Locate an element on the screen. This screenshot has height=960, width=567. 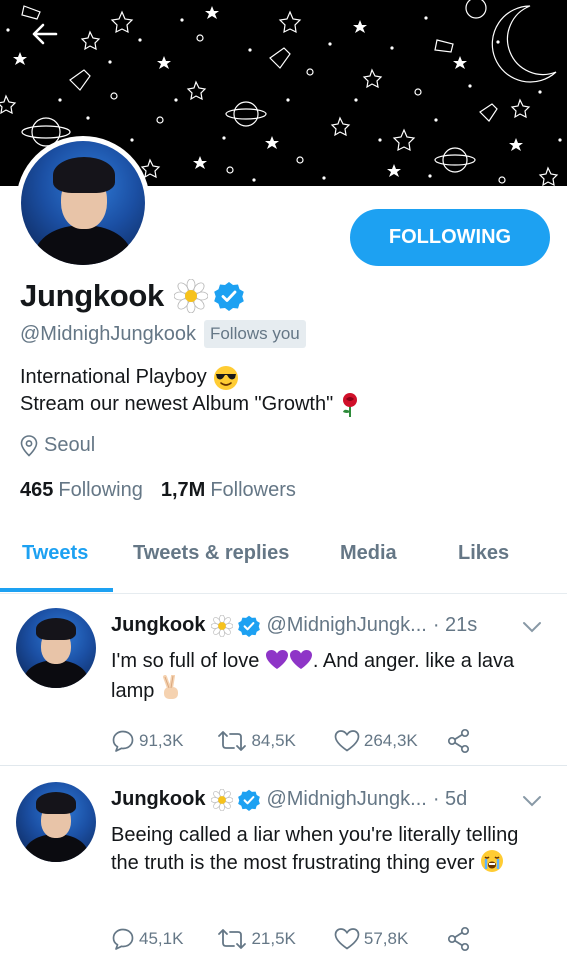
like-count: 57,8K is located at coordinates (386, 938).